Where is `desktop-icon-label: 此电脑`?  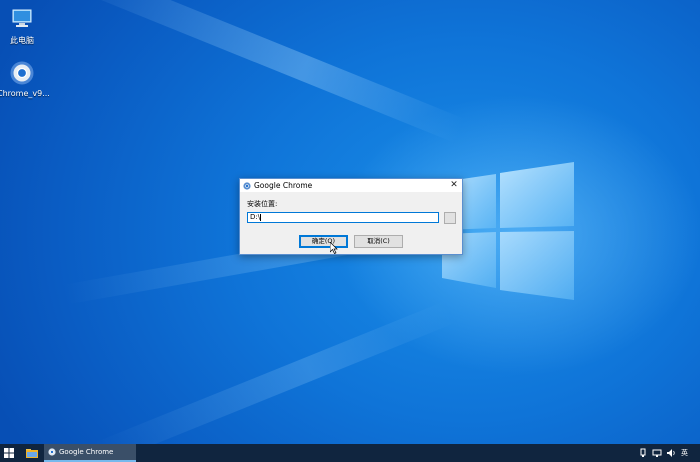 desktop-icon-label: 此电脑 is located at coordinates (22, 40).